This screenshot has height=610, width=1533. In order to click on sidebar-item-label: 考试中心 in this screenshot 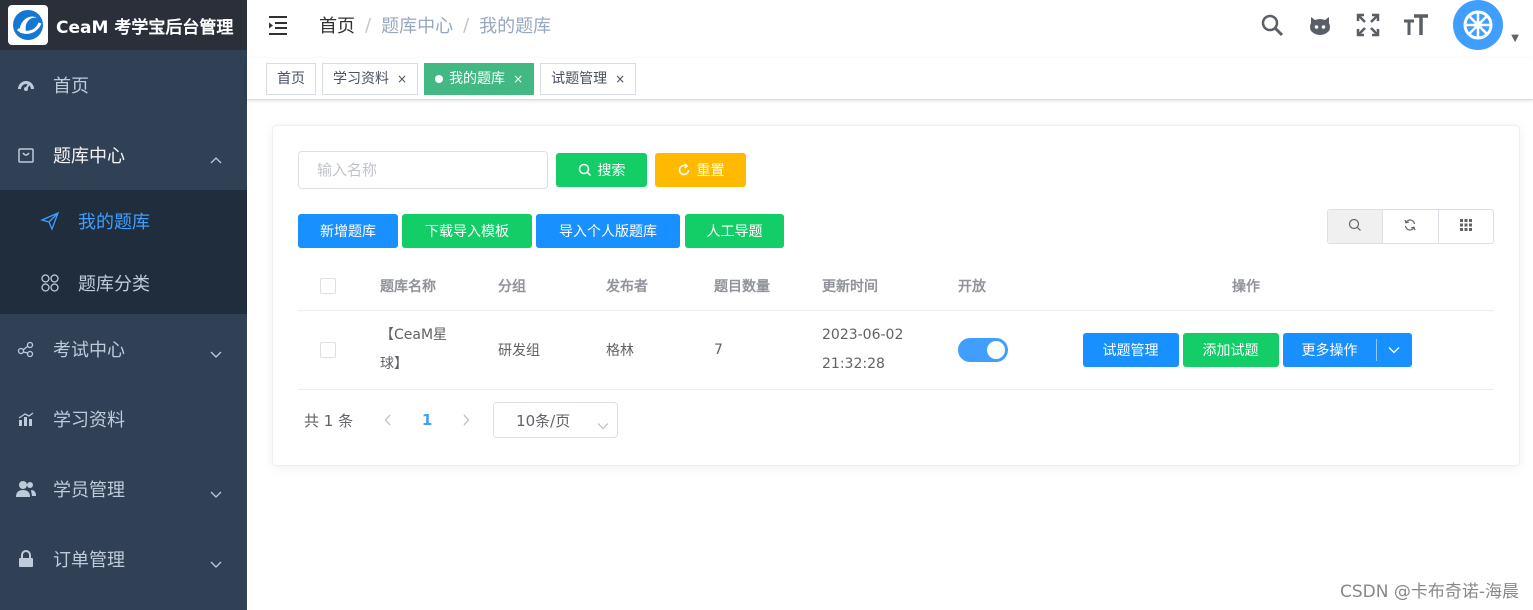, I will do `click(89, 350)`.